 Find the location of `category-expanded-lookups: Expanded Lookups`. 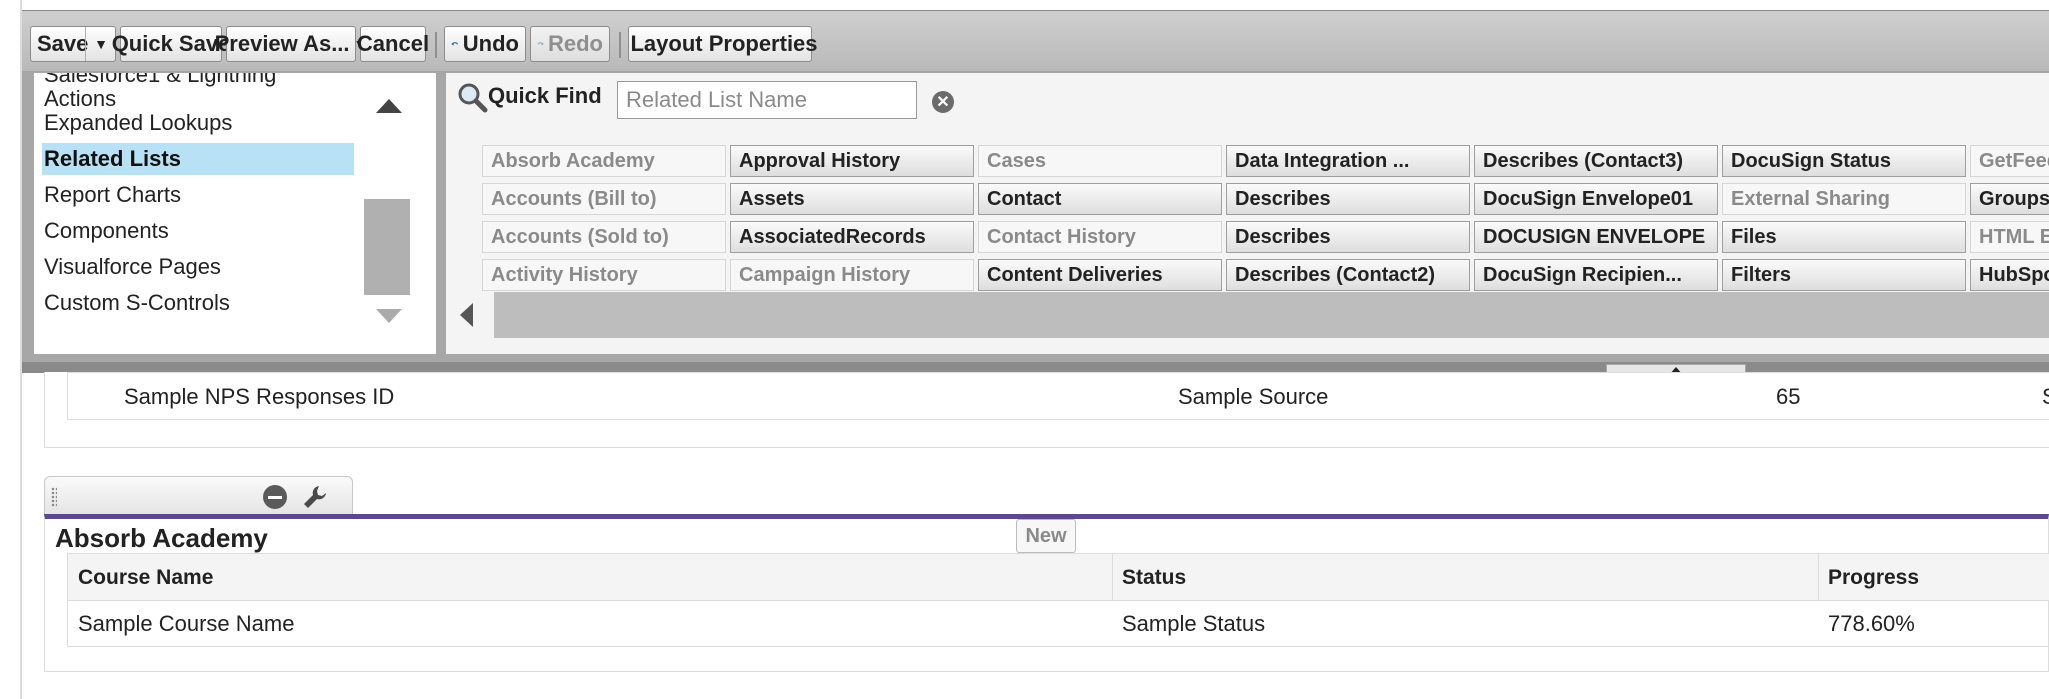

category-expanded-lookups: Expanded Lookups is located at coordinates (198, 123).